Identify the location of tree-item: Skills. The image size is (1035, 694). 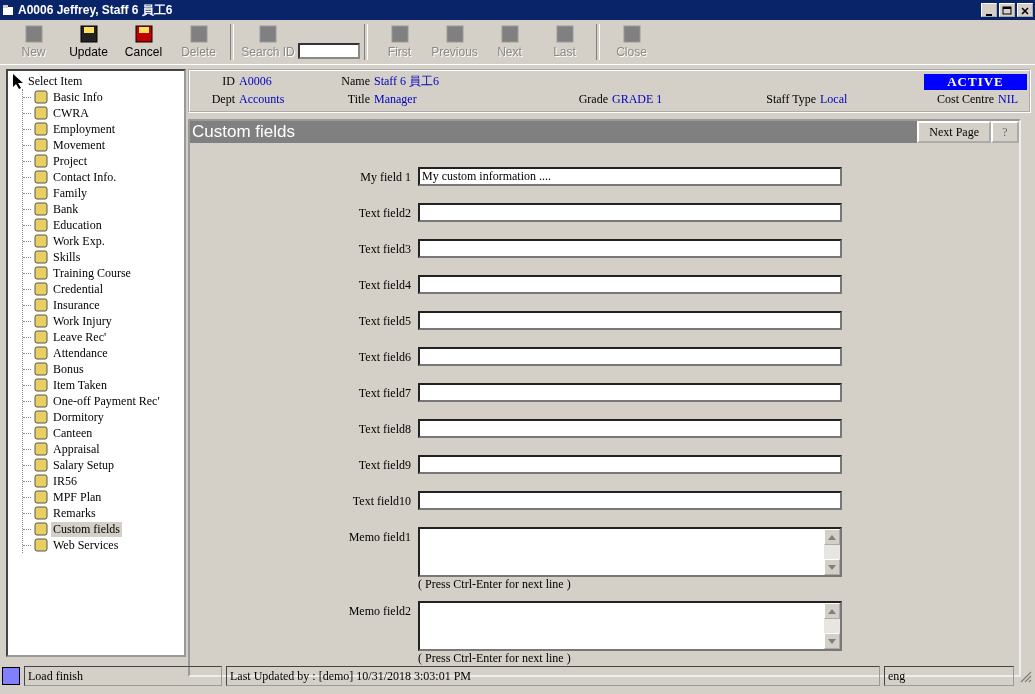
(67, 257).